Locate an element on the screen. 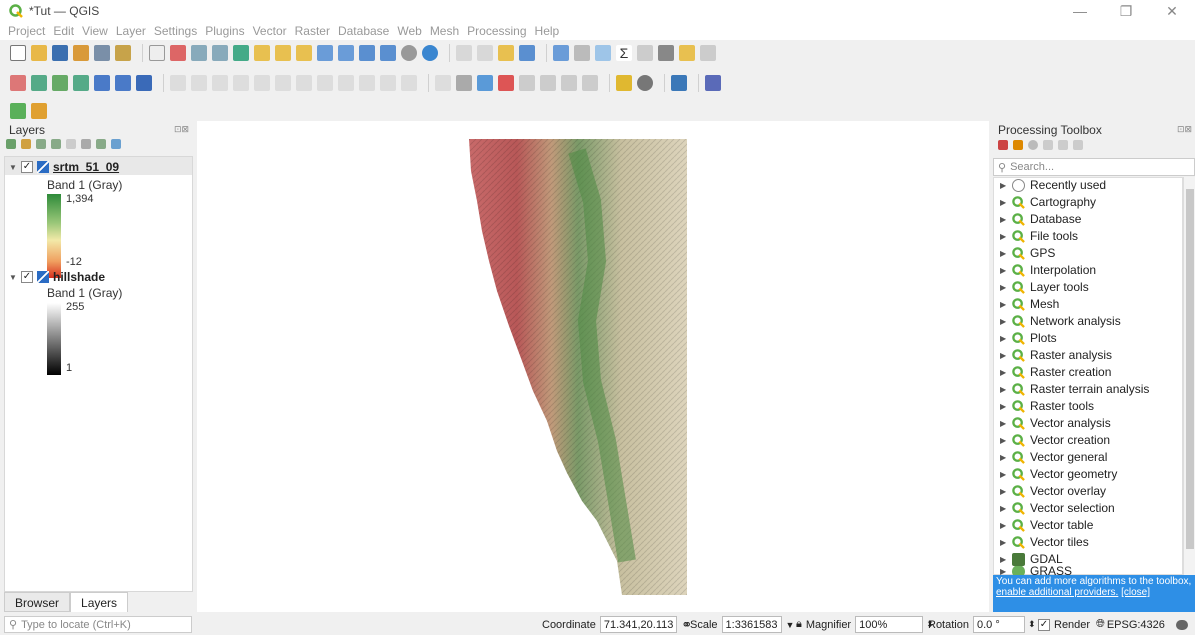 The height and width of the screenshot is (635, 1195). menu-project: Project is located at coordinates (26, 31).